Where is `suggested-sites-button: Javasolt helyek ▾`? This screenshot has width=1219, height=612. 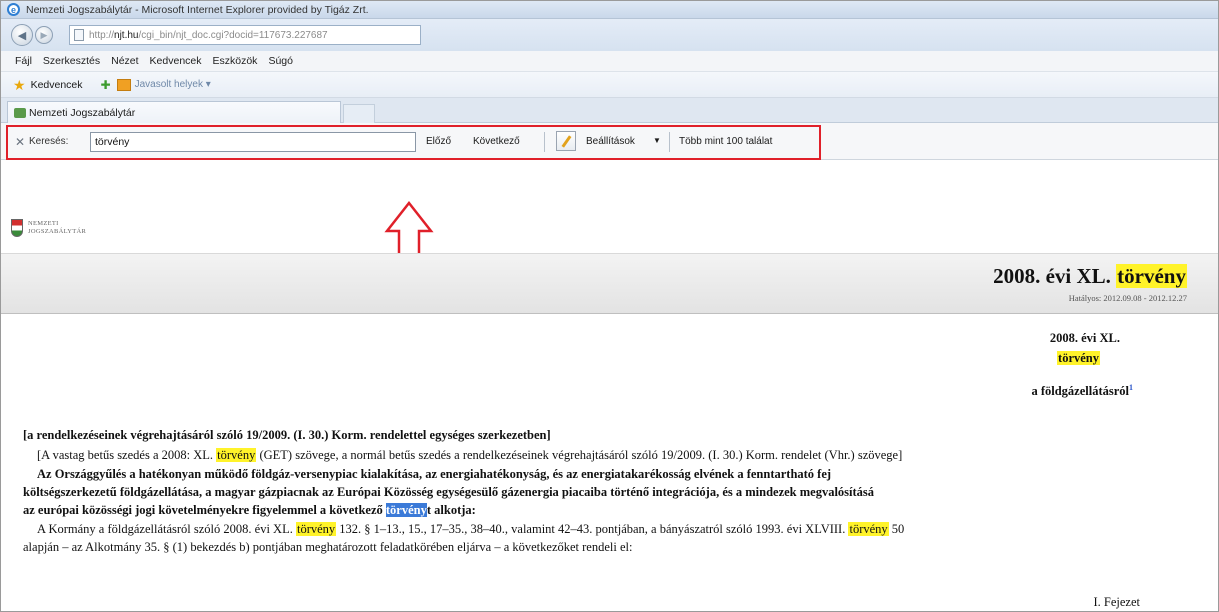 suggested-sites-button: Javasolt helyek ▾ is located at coordinates (173, 84).